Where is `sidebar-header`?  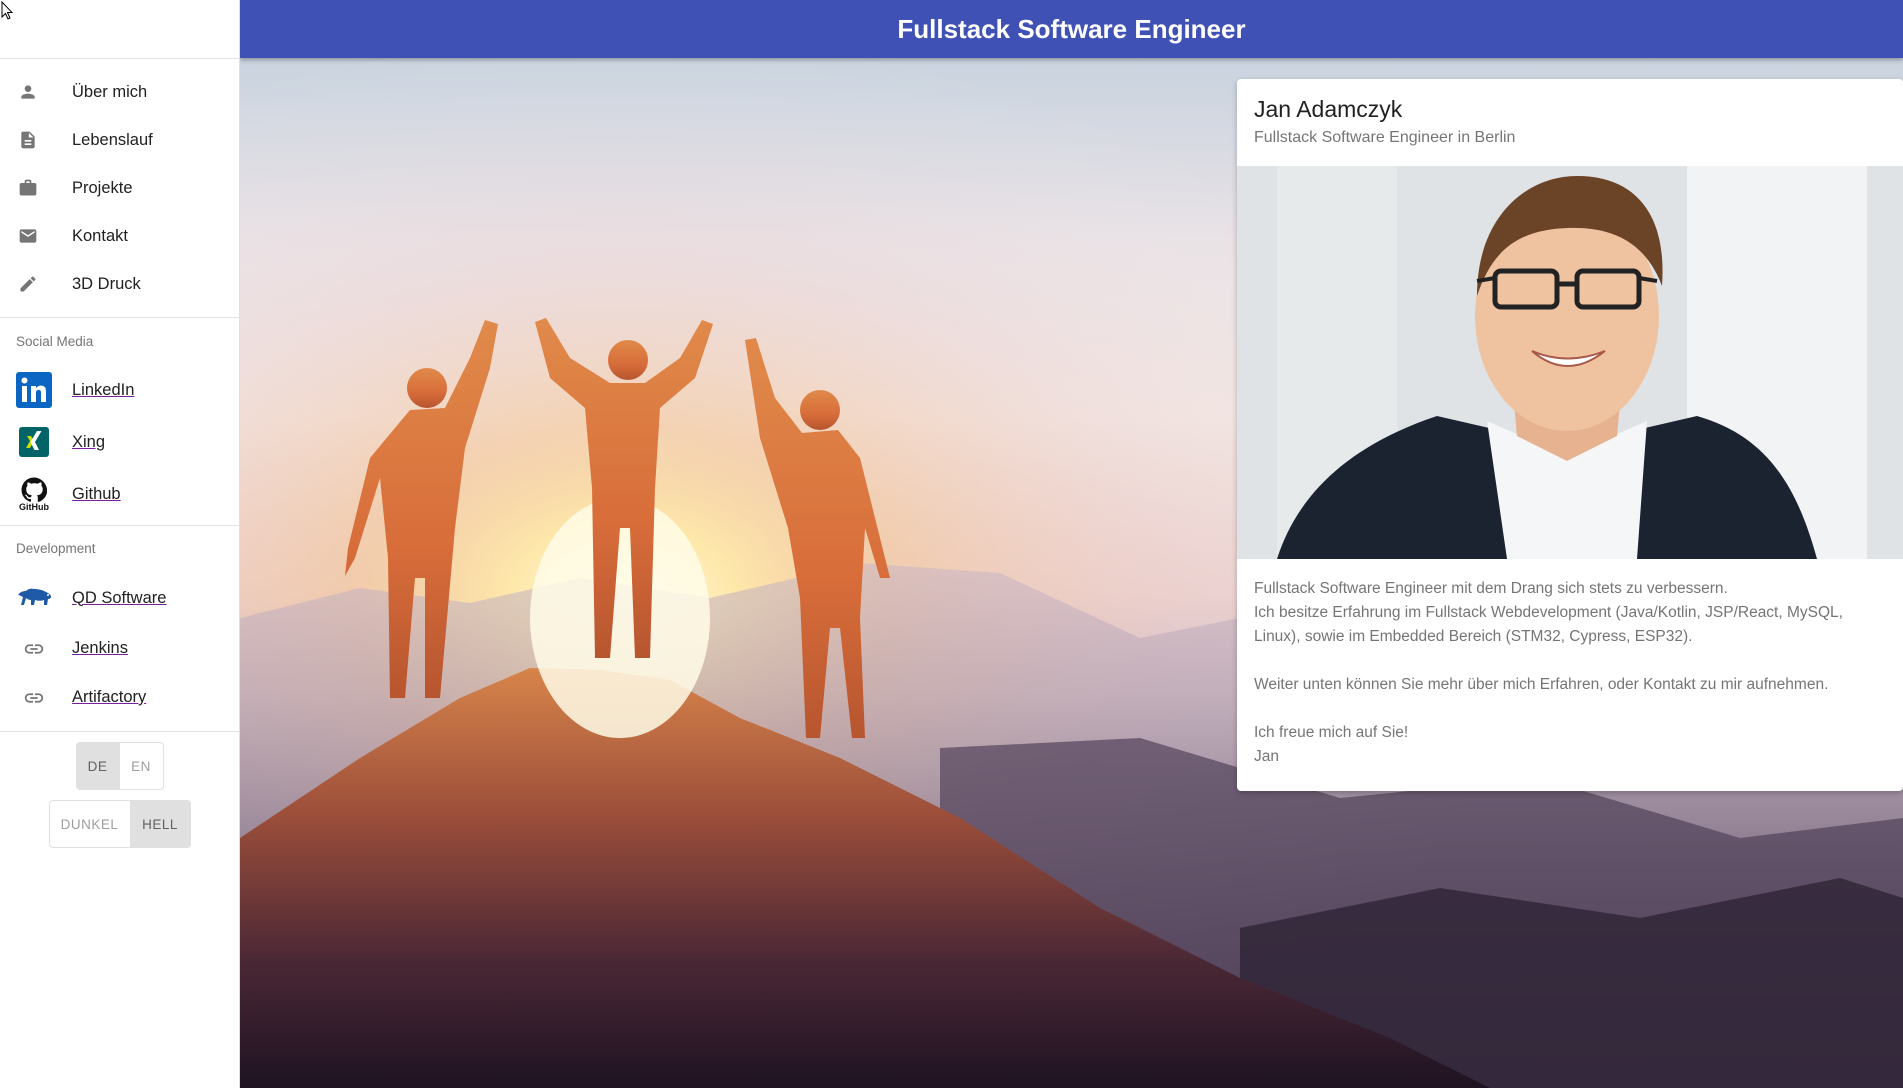
sidebar-header is located at coordinates (119, 29).